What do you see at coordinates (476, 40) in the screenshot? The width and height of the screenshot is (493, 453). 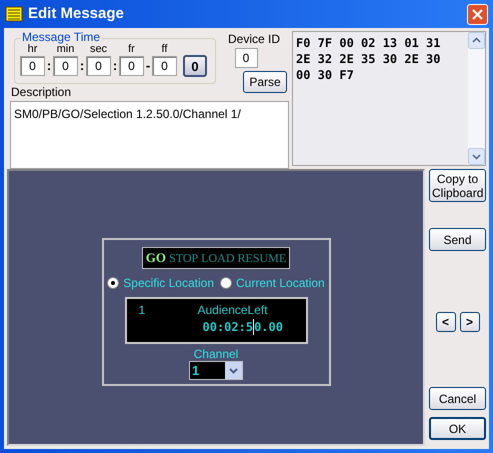 I see `scroll-up-icon` at bounding box center [476, 40].